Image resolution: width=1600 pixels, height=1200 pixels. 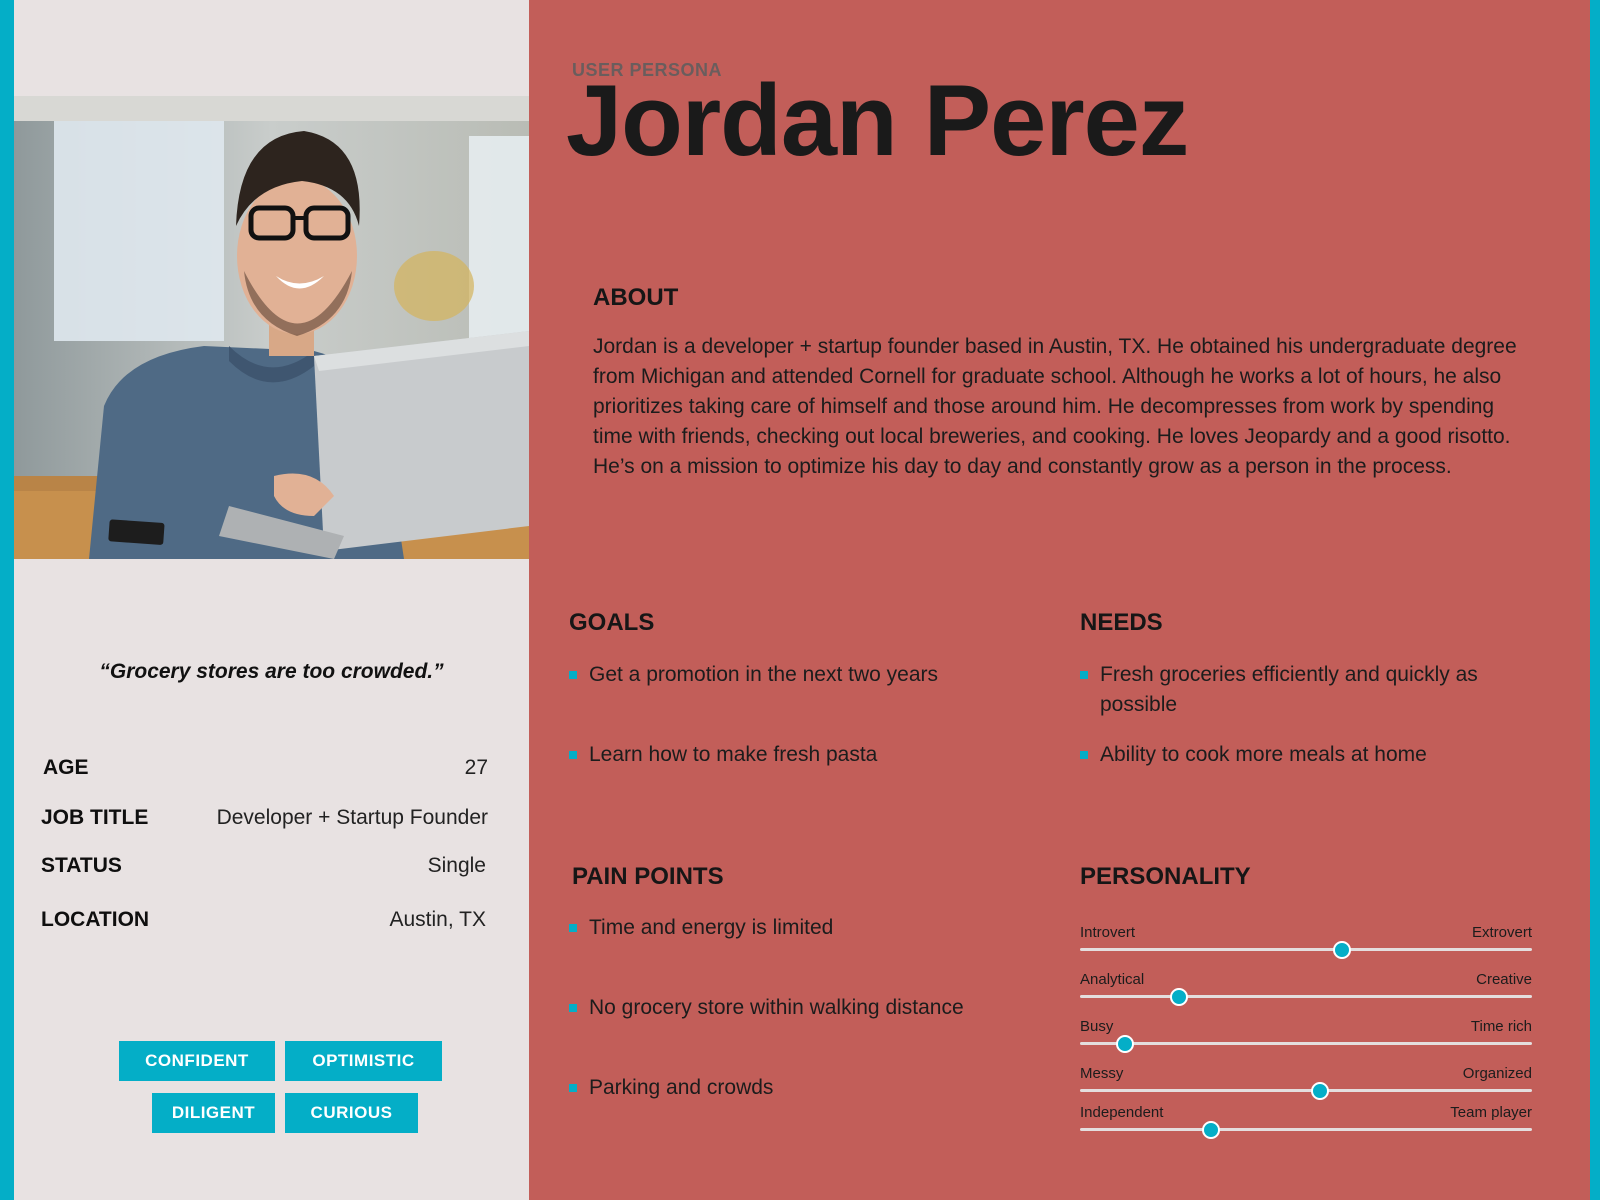 What do you see at coordinates (66, 767) in the screenshot?
I see `age-label: AGE` at bounding box center [66, 767].